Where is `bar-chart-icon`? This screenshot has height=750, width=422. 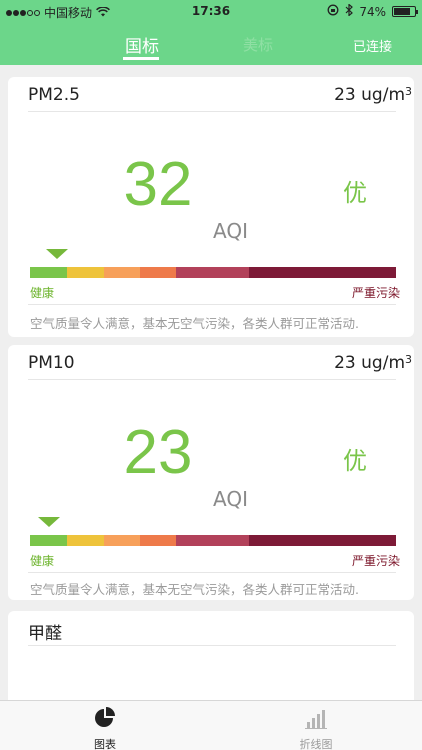 bar-chart-icon is located at coordinates (316, 722).